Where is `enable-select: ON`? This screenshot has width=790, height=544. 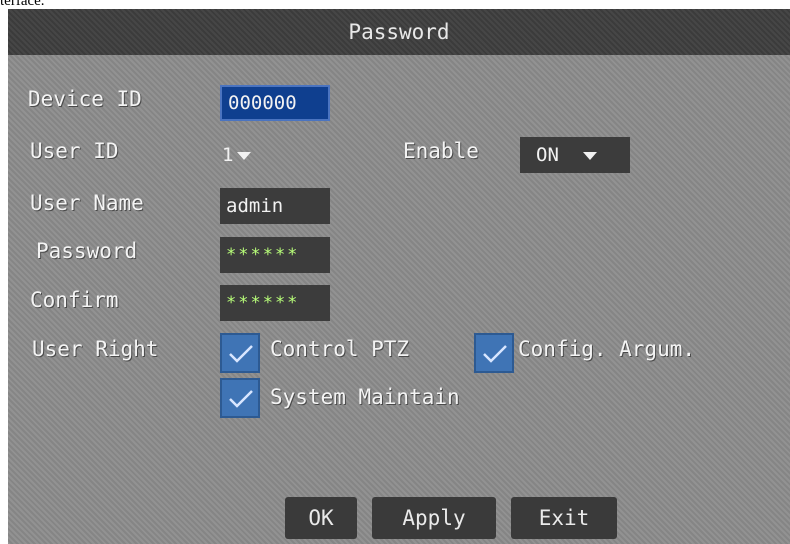
enable-select: ON is located at coordinates (575, 155).